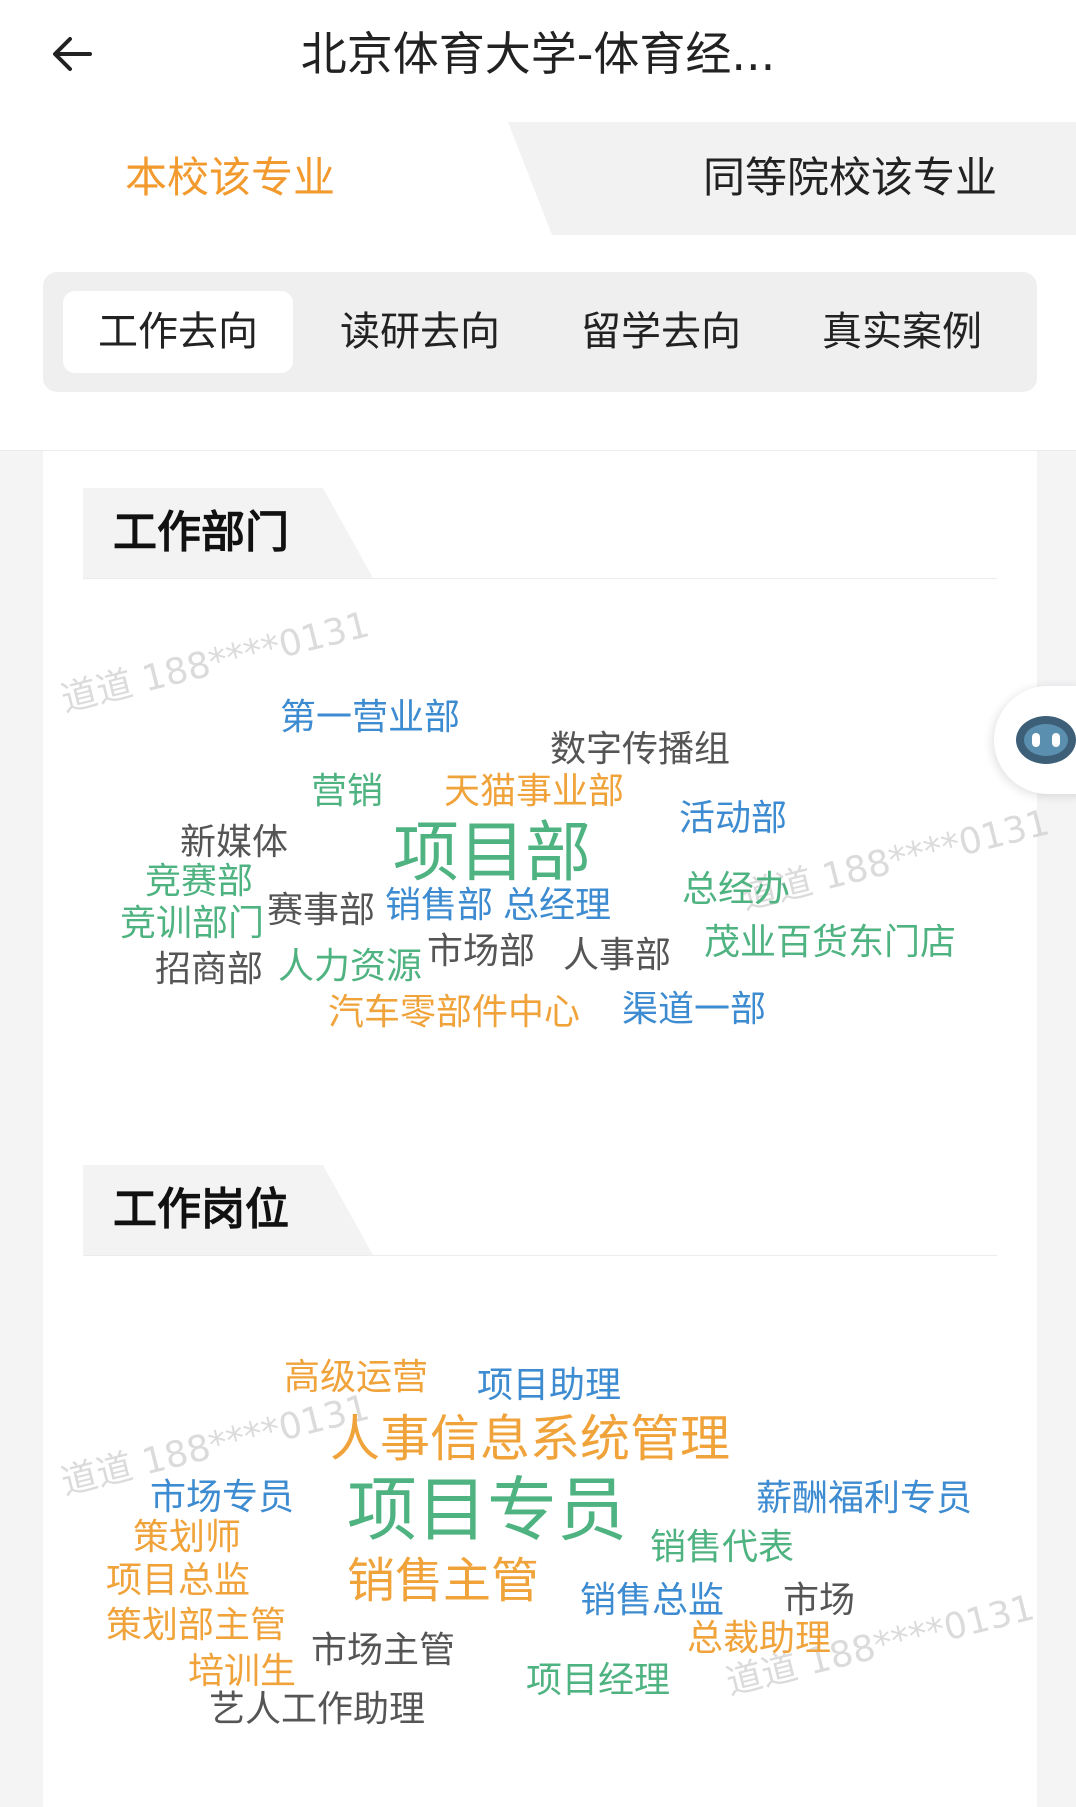 This screenshot has height=1807, width=1076. I want to click on word-cloud-item: 项目总监, so click(178, 1581).